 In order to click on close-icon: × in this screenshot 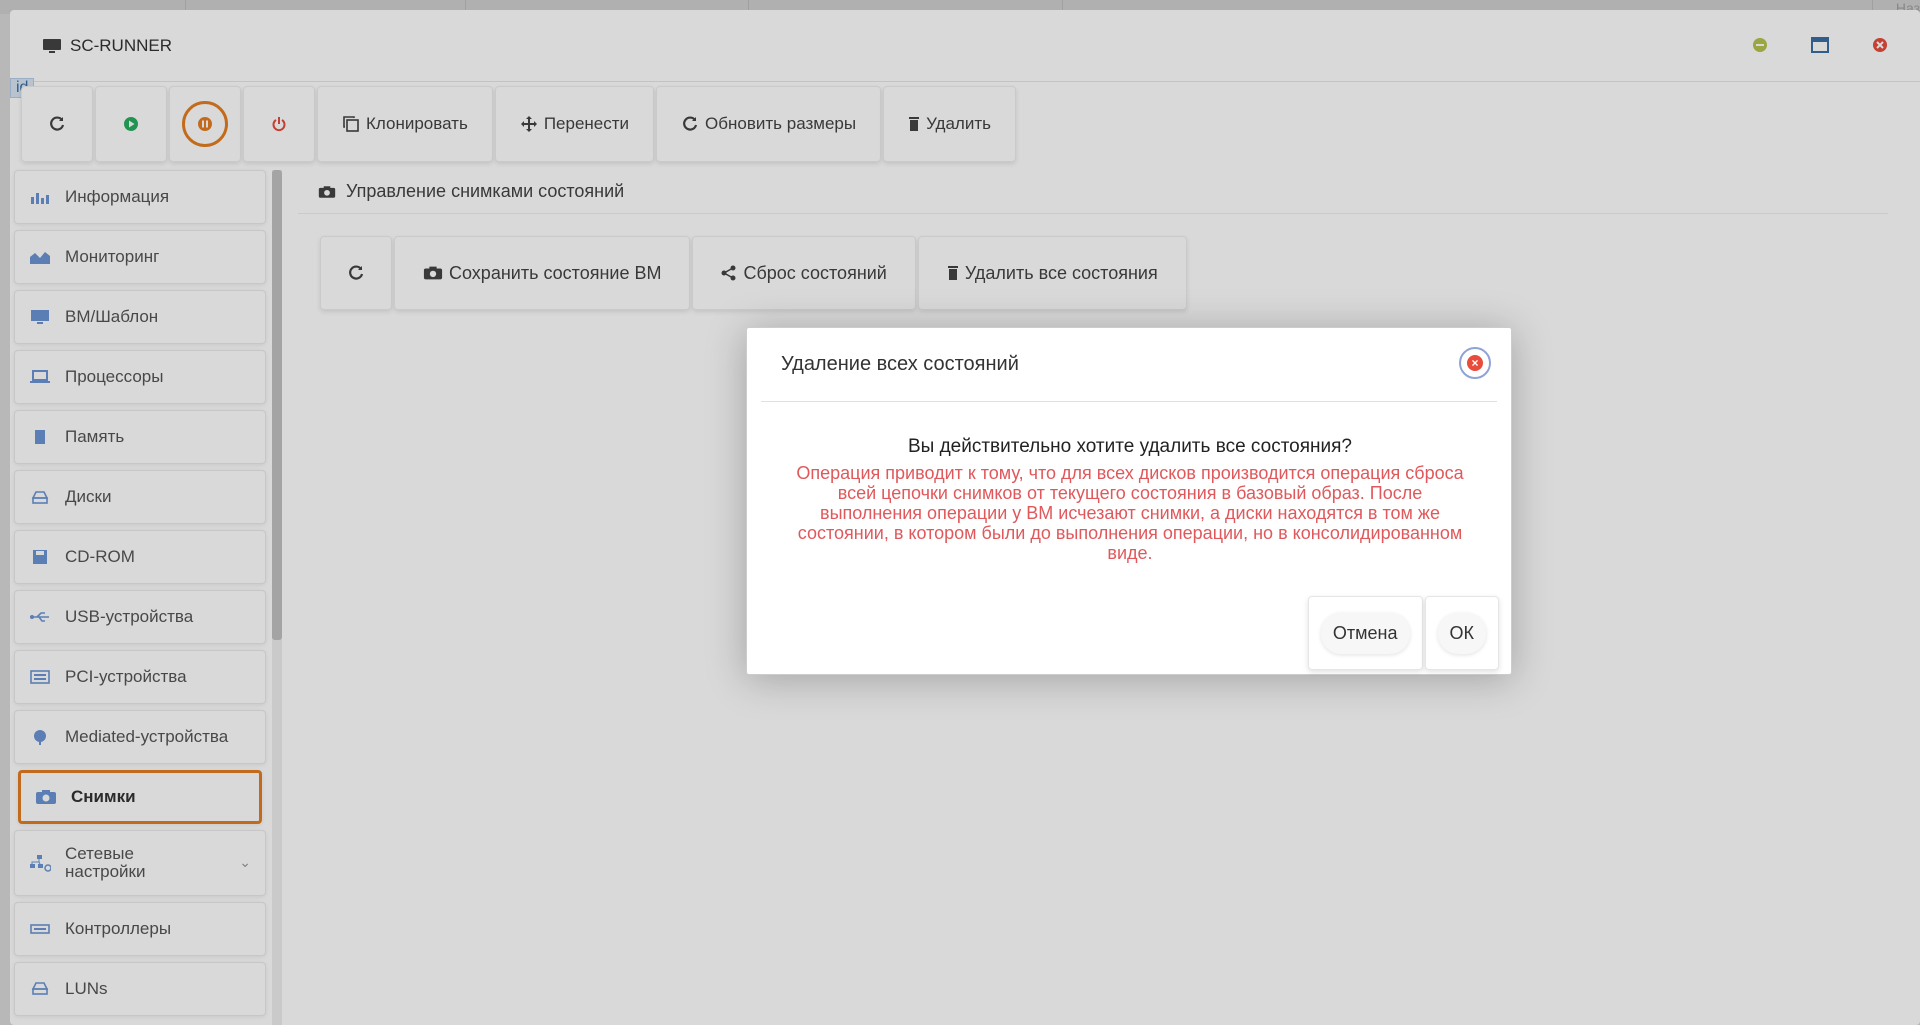, I will do `click(1475, 363)`.